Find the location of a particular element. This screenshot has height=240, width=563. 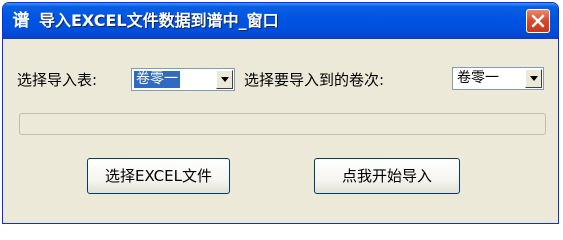

target-volume-value: 卷零一 is located at coordinates (478, 78).